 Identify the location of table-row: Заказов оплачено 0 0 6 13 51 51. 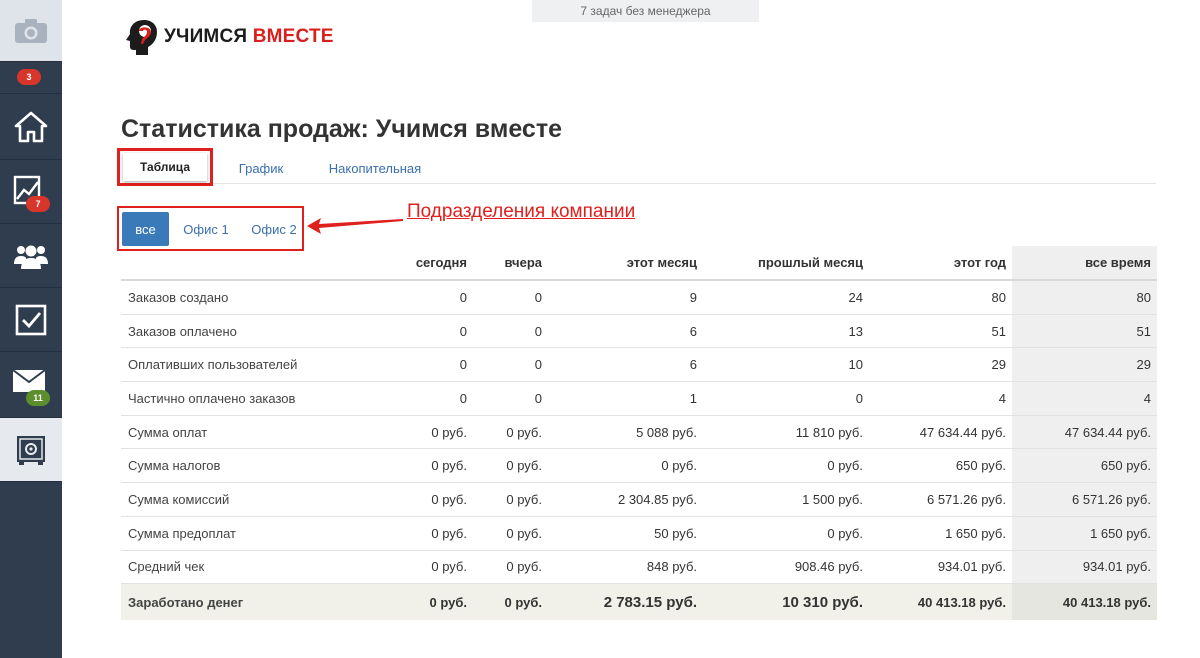
(639, 331).